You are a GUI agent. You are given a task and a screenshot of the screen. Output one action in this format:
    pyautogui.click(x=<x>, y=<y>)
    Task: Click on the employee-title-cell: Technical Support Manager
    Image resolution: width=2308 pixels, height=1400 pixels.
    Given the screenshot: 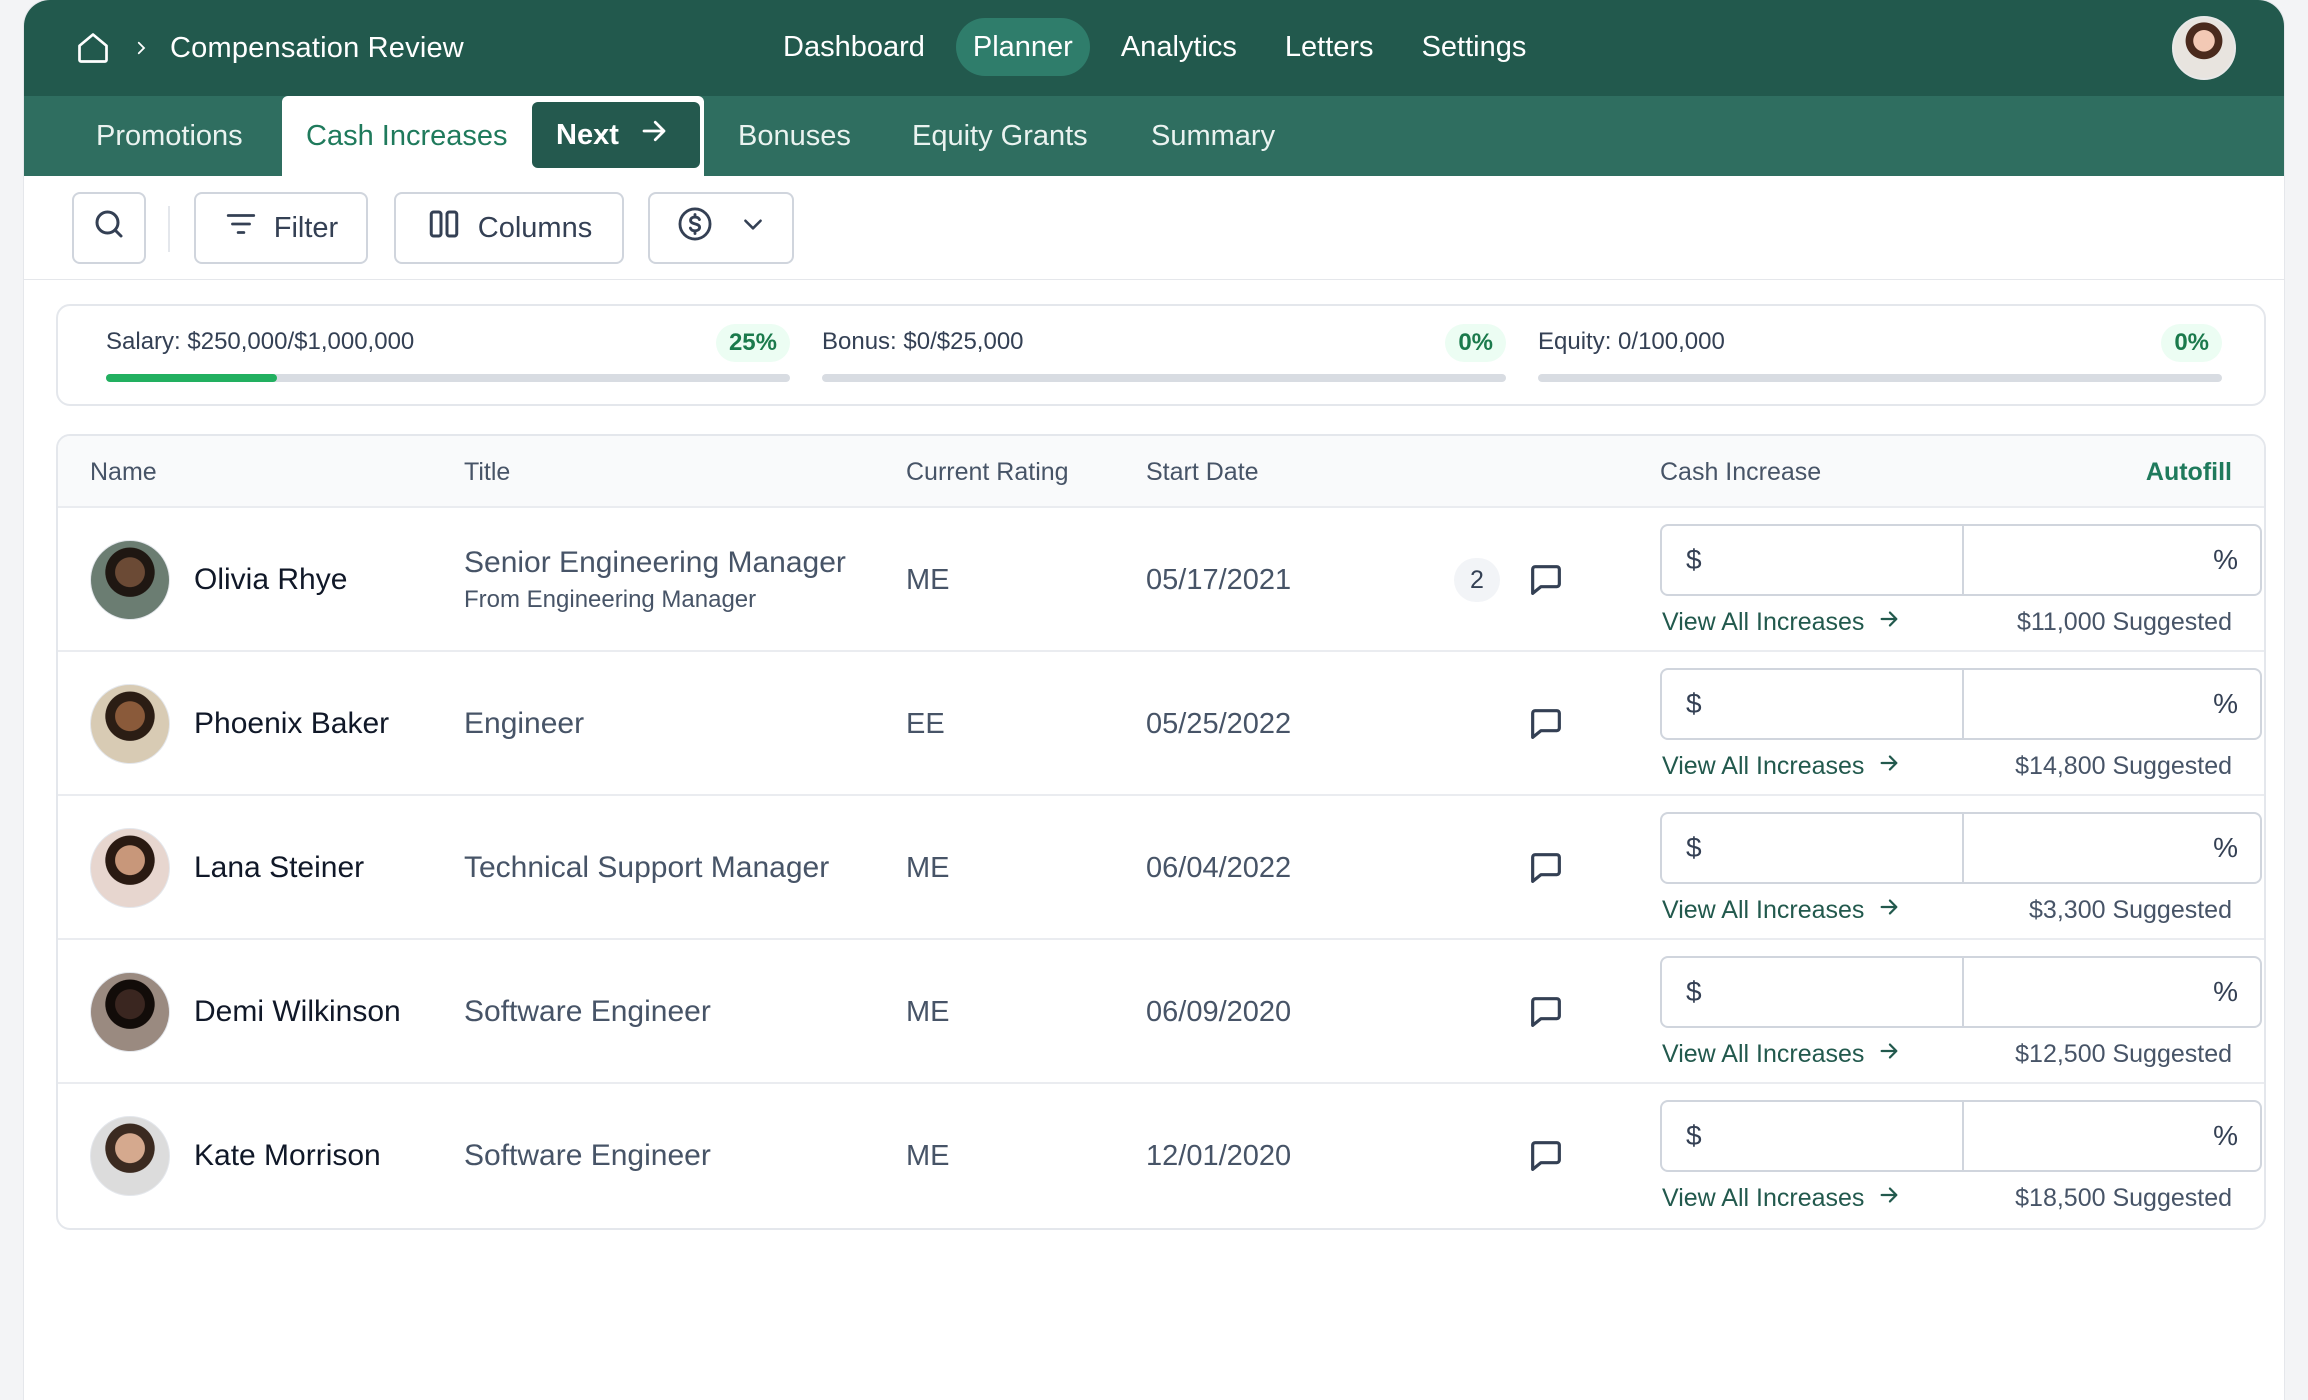 What is the action you would take?
    pyautogui.click(x=646, y=868)
    